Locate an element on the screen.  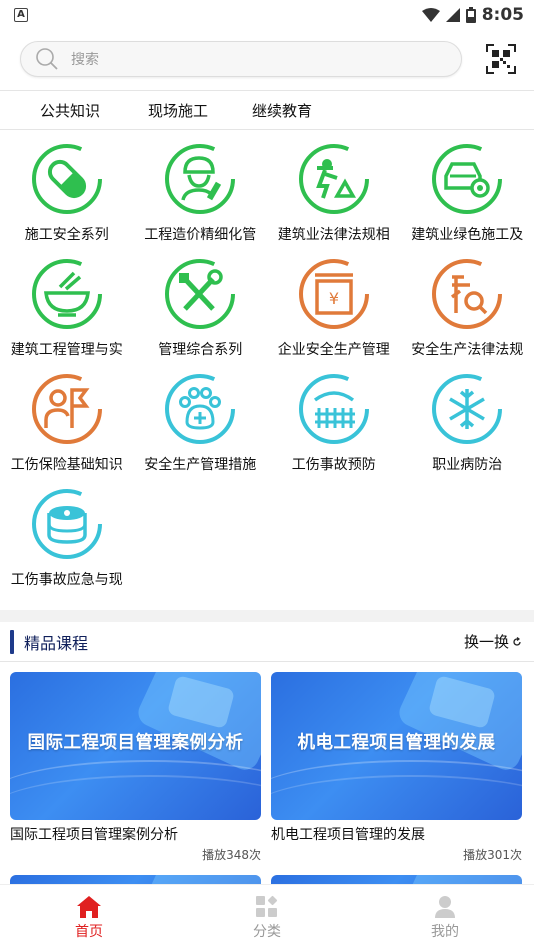
category-item: 施工安全系列 is located at coordinates (67, 199).